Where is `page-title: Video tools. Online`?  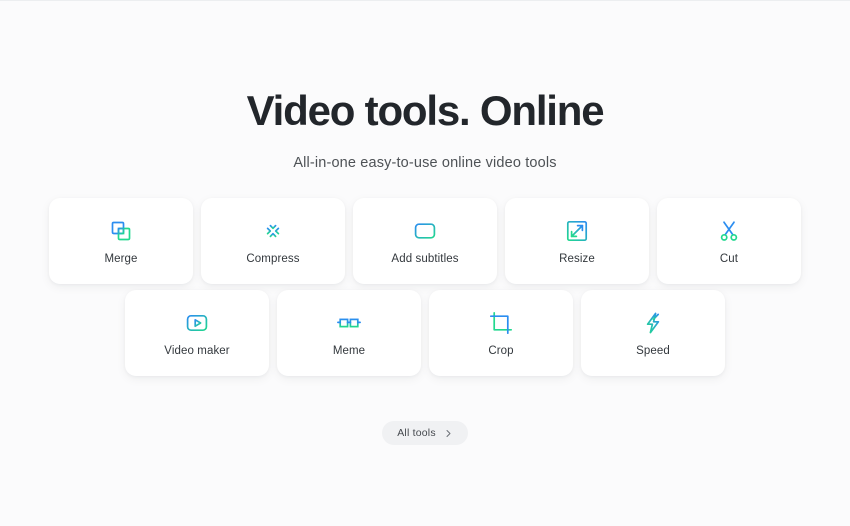 page-title: Video tools. Online is located at coordinates (425, 110).